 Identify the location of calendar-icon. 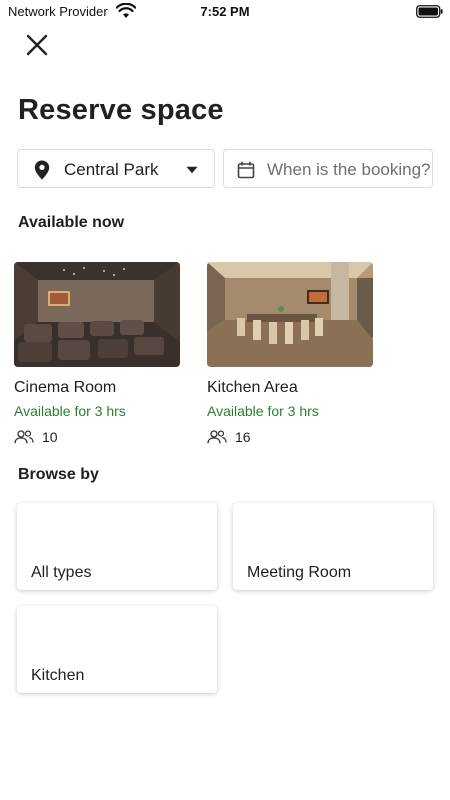
(246, 170).